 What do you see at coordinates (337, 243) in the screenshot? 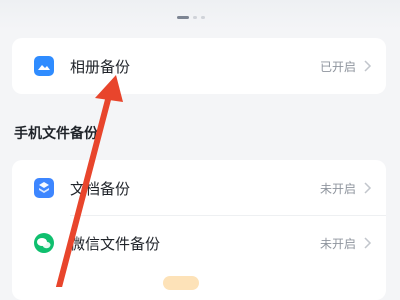
I see `wechat-file-backup-status: 未开启` at bounding box center [337, 243].